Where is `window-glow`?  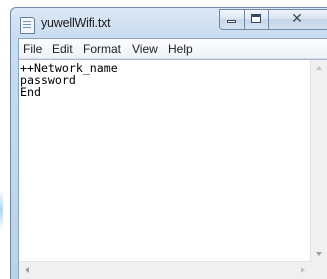
window-glow is located at coordinates (1, 210).